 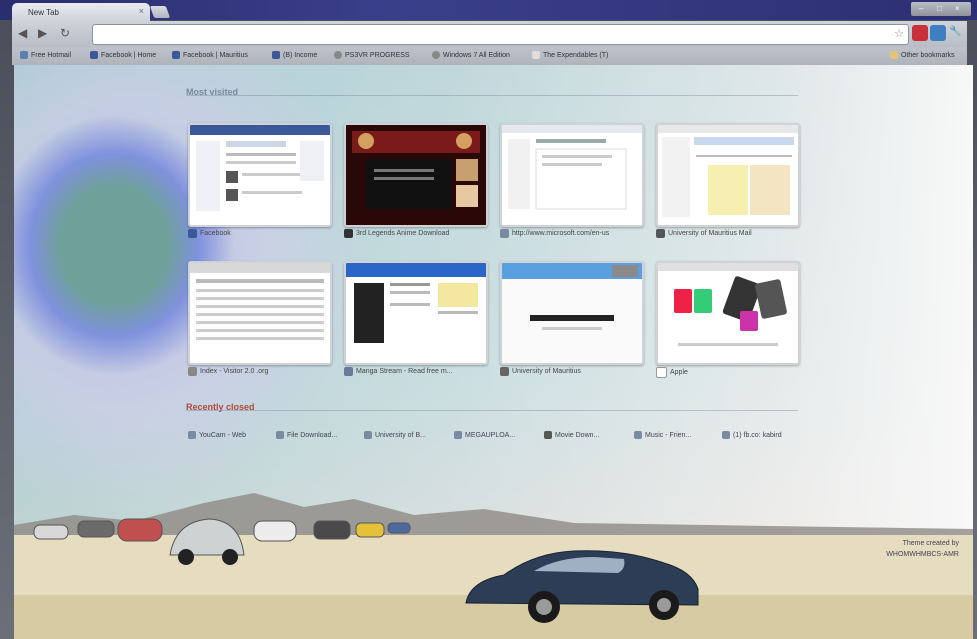 I want to click on thumbnail-label: Index - Visitor 2.0 .org, so click(x=234, y=371).